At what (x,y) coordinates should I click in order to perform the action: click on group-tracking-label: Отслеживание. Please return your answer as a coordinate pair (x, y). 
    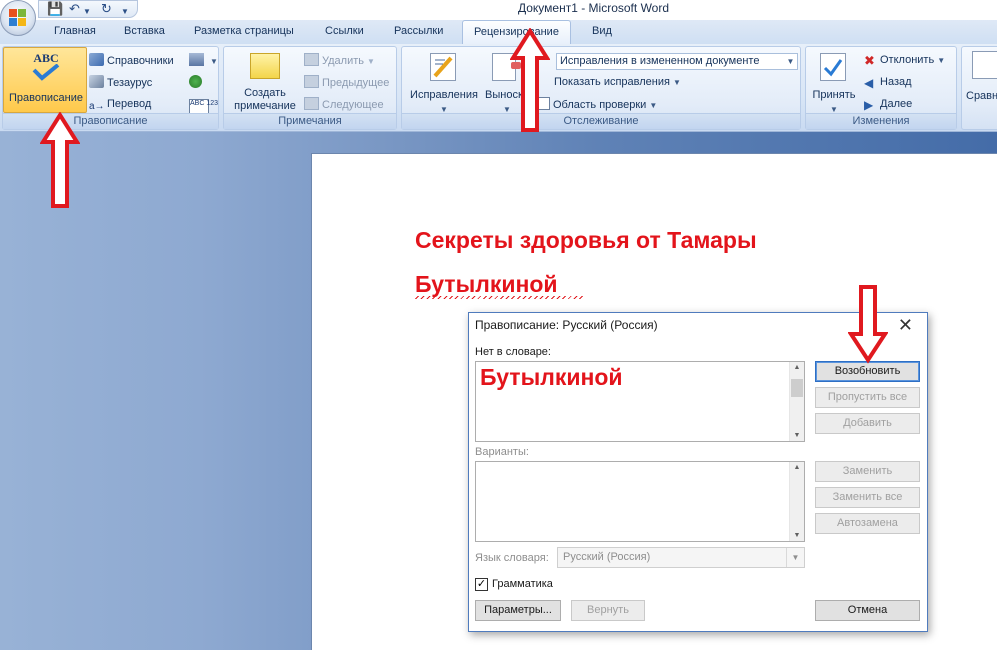
    Looking at the image, I should click on (601, 121).